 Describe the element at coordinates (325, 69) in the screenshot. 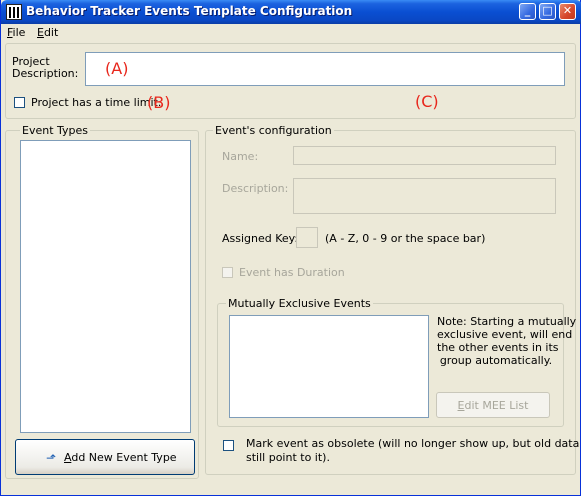

I see `project-description-input` at that location.